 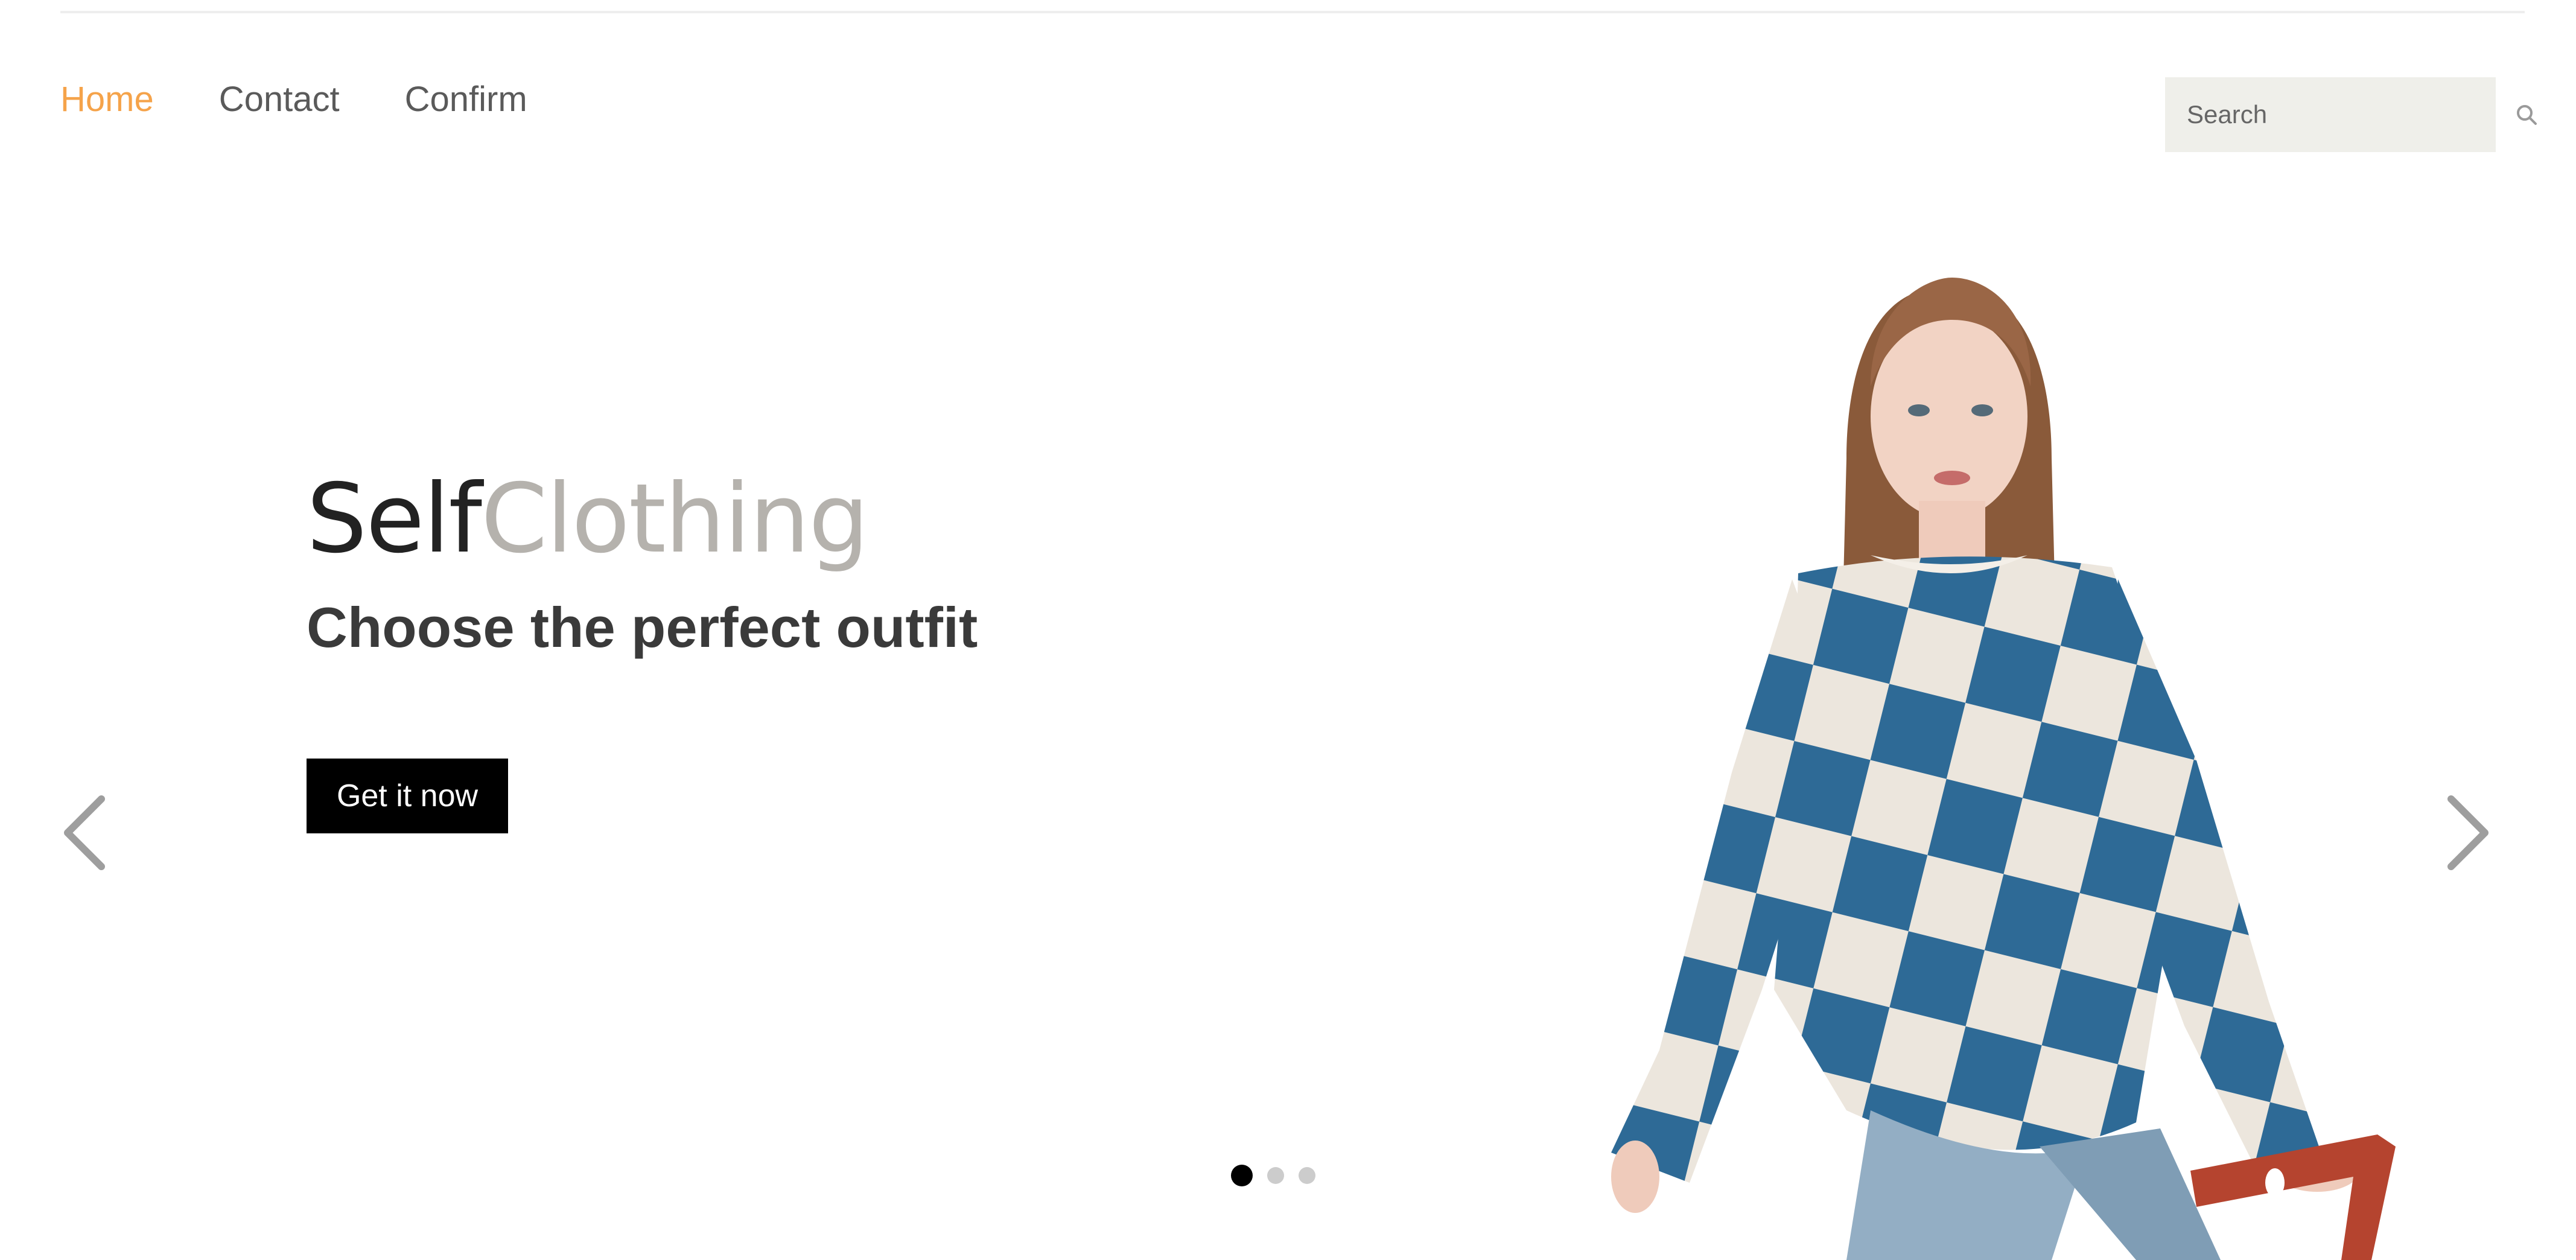 What do you see at coordinates (1292, 12) in the screenshot?
I see `top-divider` at bounding box center [1292, 12].